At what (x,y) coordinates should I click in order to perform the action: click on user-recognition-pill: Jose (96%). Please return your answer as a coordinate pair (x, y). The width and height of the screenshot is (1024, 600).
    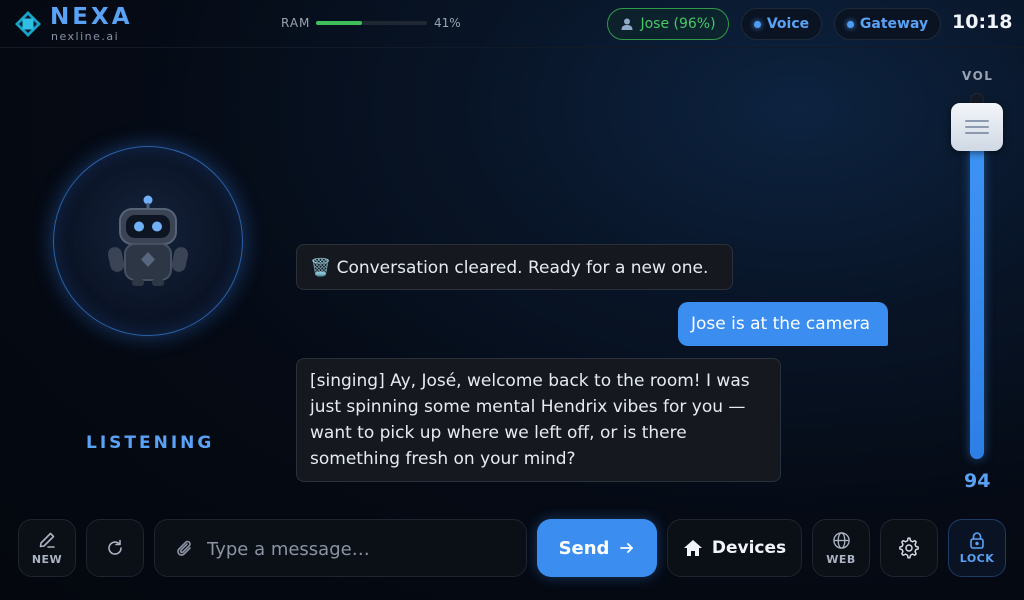
    Looking at the image, I should click on (668, 24).